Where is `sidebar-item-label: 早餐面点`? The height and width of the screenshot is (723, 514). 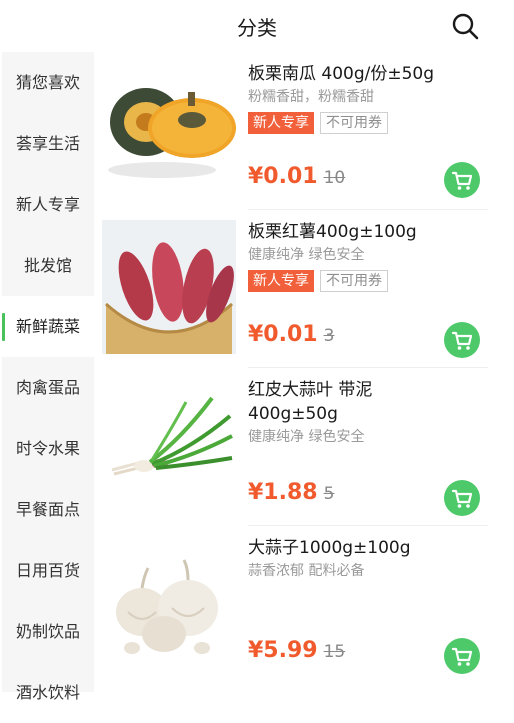 sidebar-item-label: 早餐面点 is located at coordinates (47, 509).